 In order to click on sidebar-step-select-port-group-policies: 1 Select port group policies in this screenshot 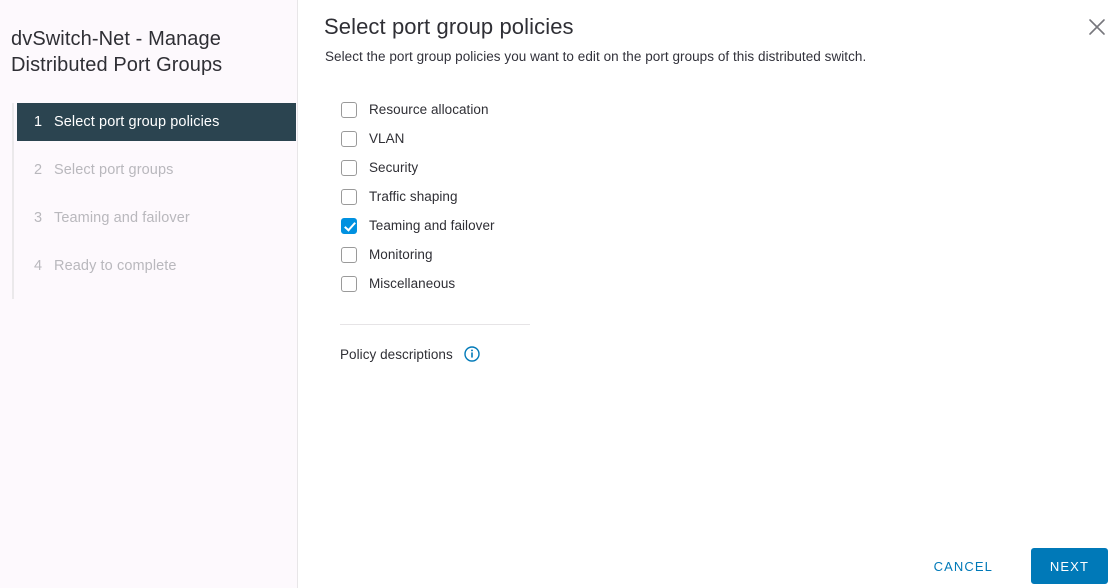, I will do `click(156, 122)`.